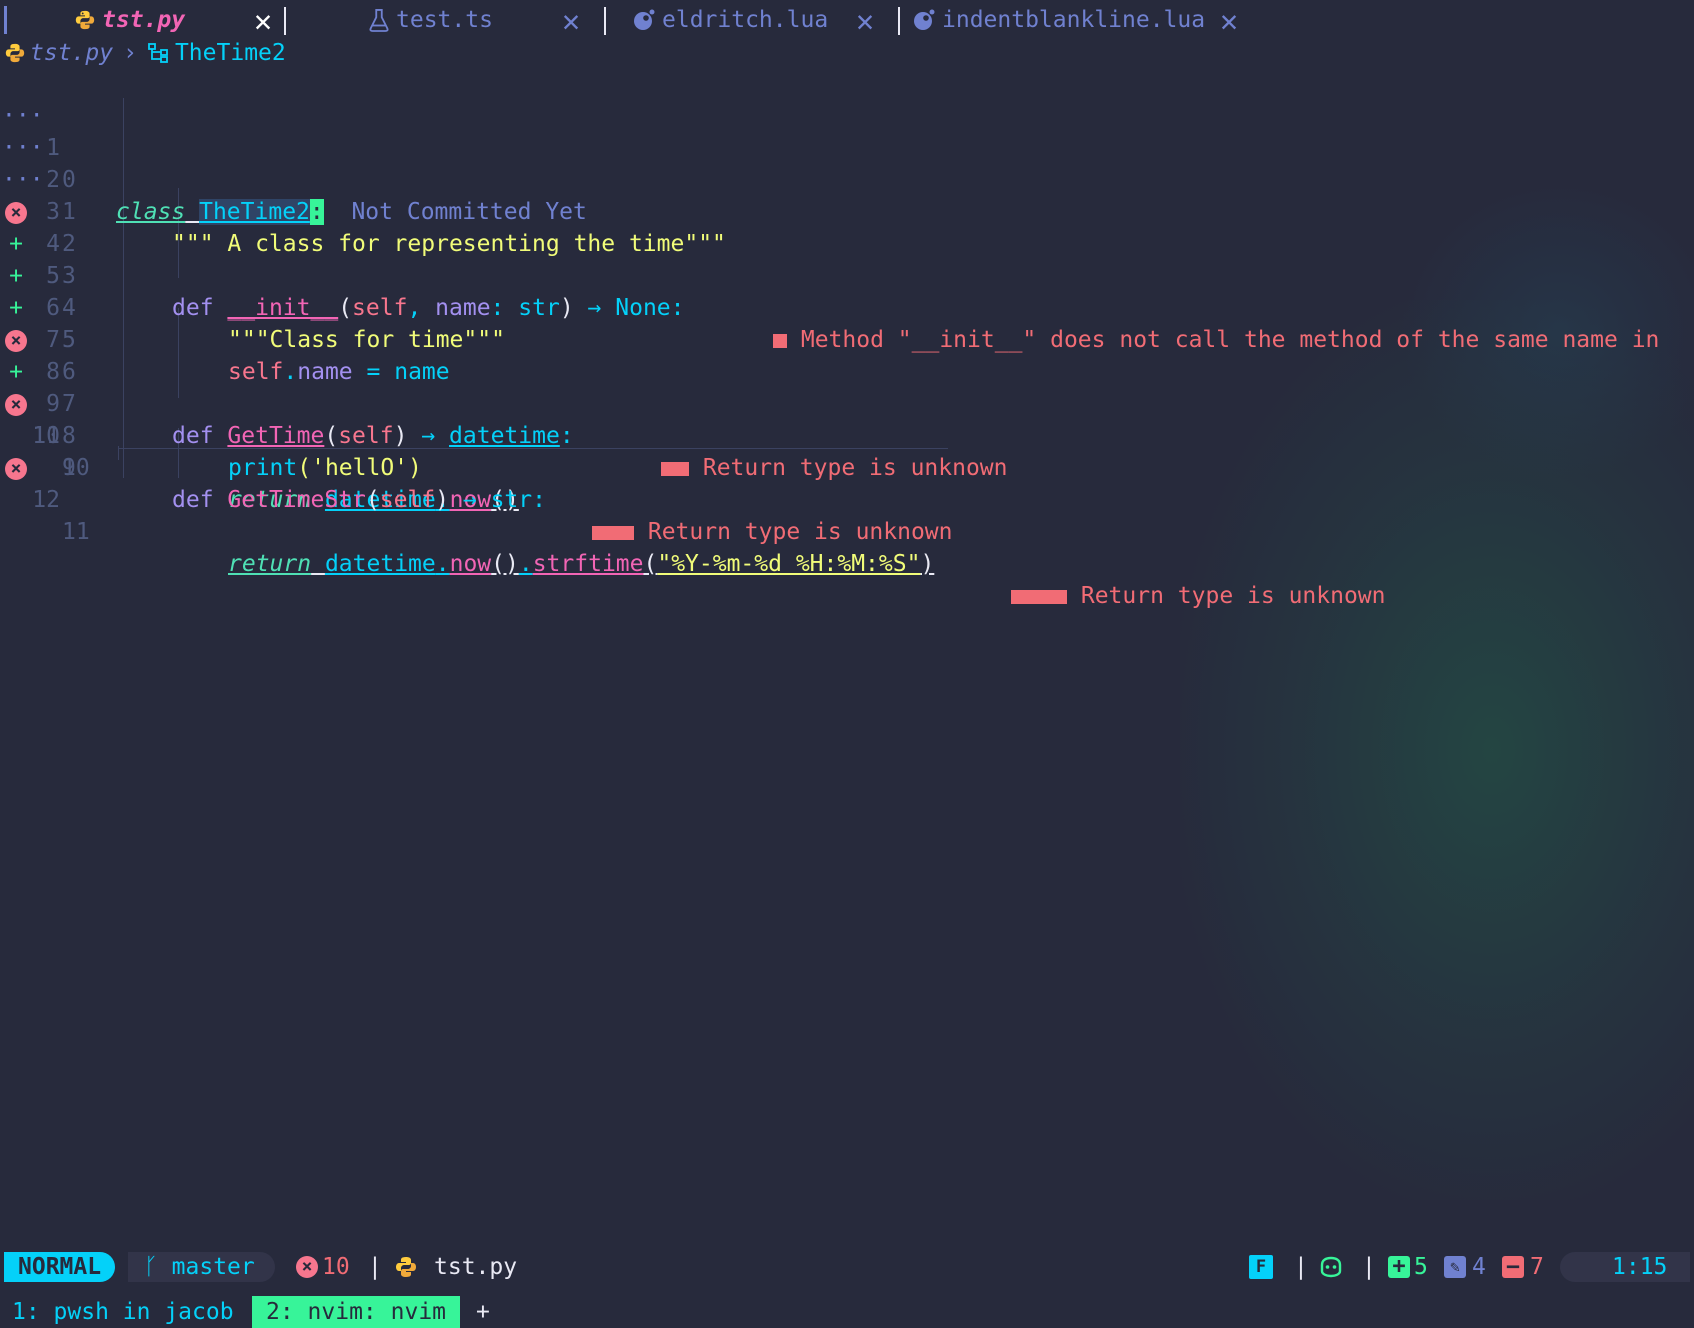 The height and width of the screenshot is (1328, 1694). I want to click on punctuation: :, so click(539, 500).